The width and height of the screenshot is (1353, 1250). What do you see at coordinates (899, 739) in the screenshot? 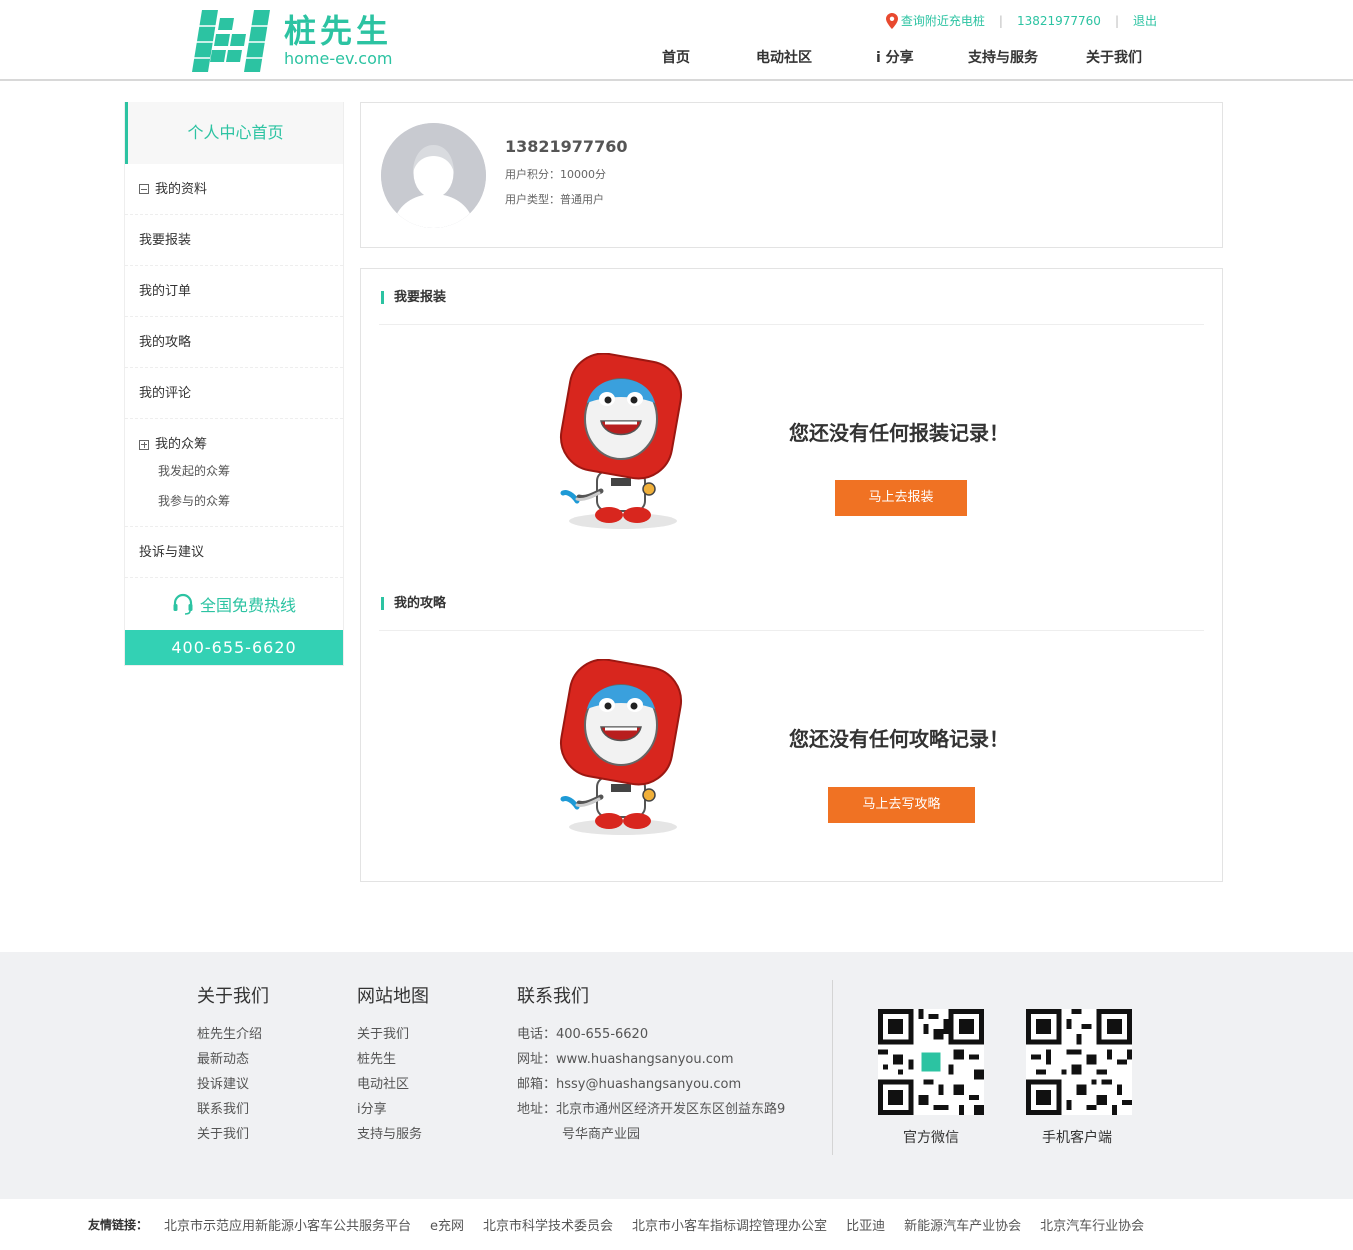
I see `empty-guides-message: 您还没有任何攻略记录！` at bounding box center [899, 739].